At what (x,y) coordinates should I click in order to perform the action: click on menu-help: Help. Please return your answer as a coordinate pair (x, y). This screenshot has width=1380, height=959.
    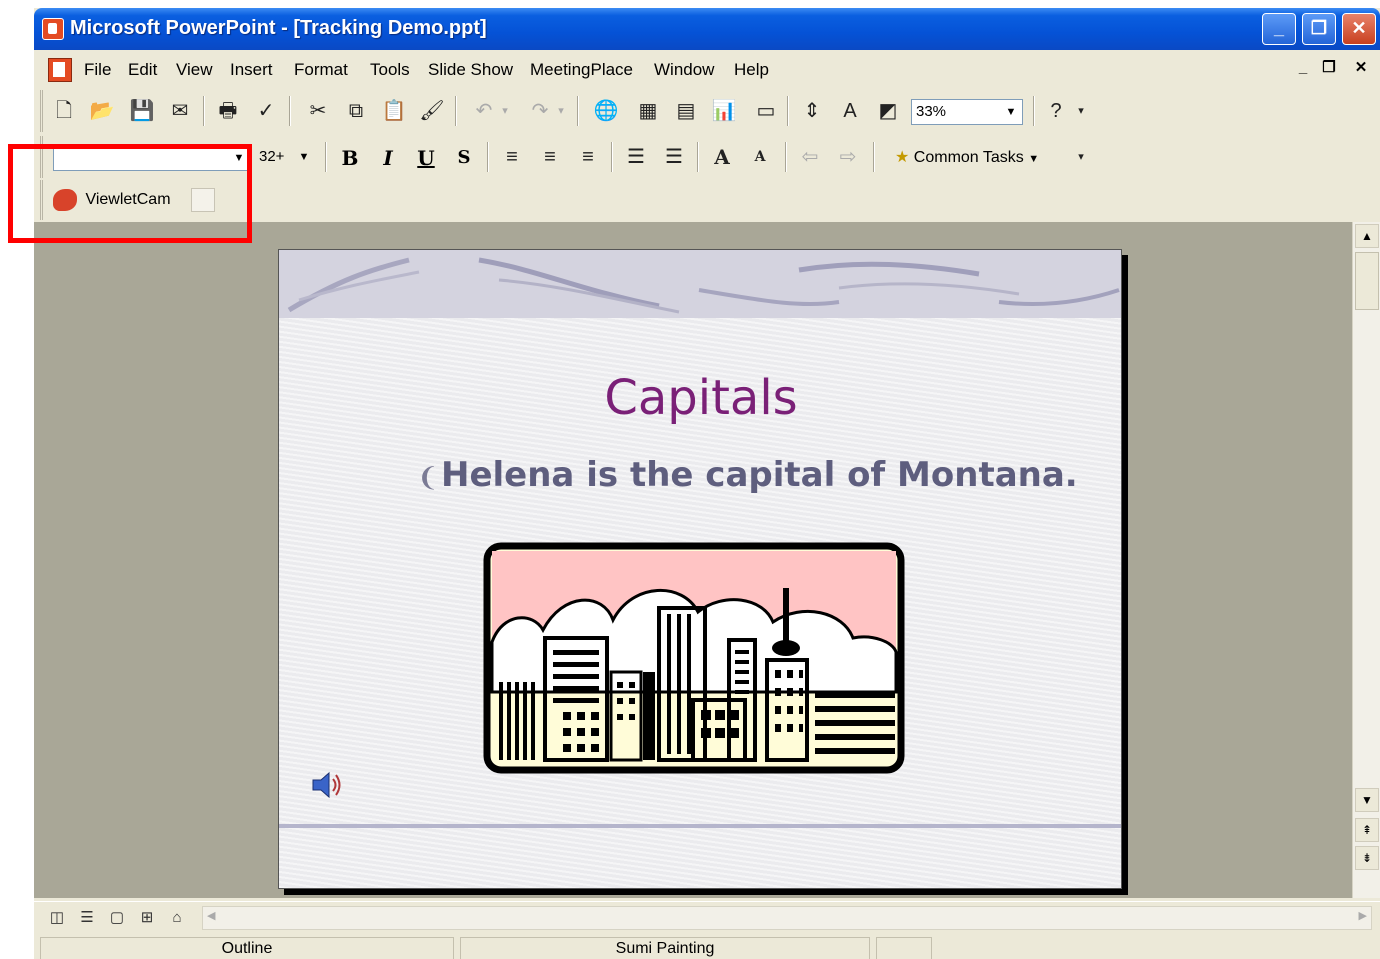
    Looking at the image, I should click on (751, 70).